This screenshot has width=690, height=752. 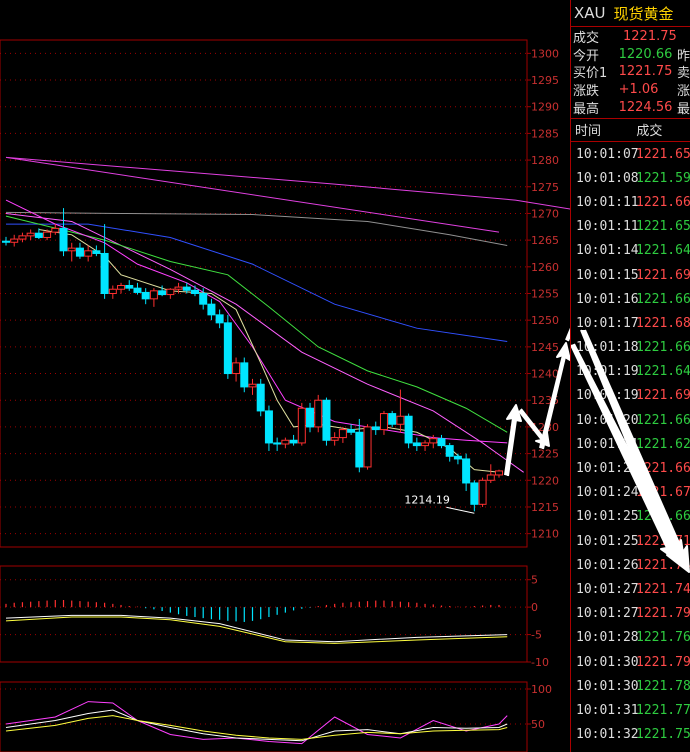 I want to click on tick-time: 10:01:26, so click(x=607, y=565).